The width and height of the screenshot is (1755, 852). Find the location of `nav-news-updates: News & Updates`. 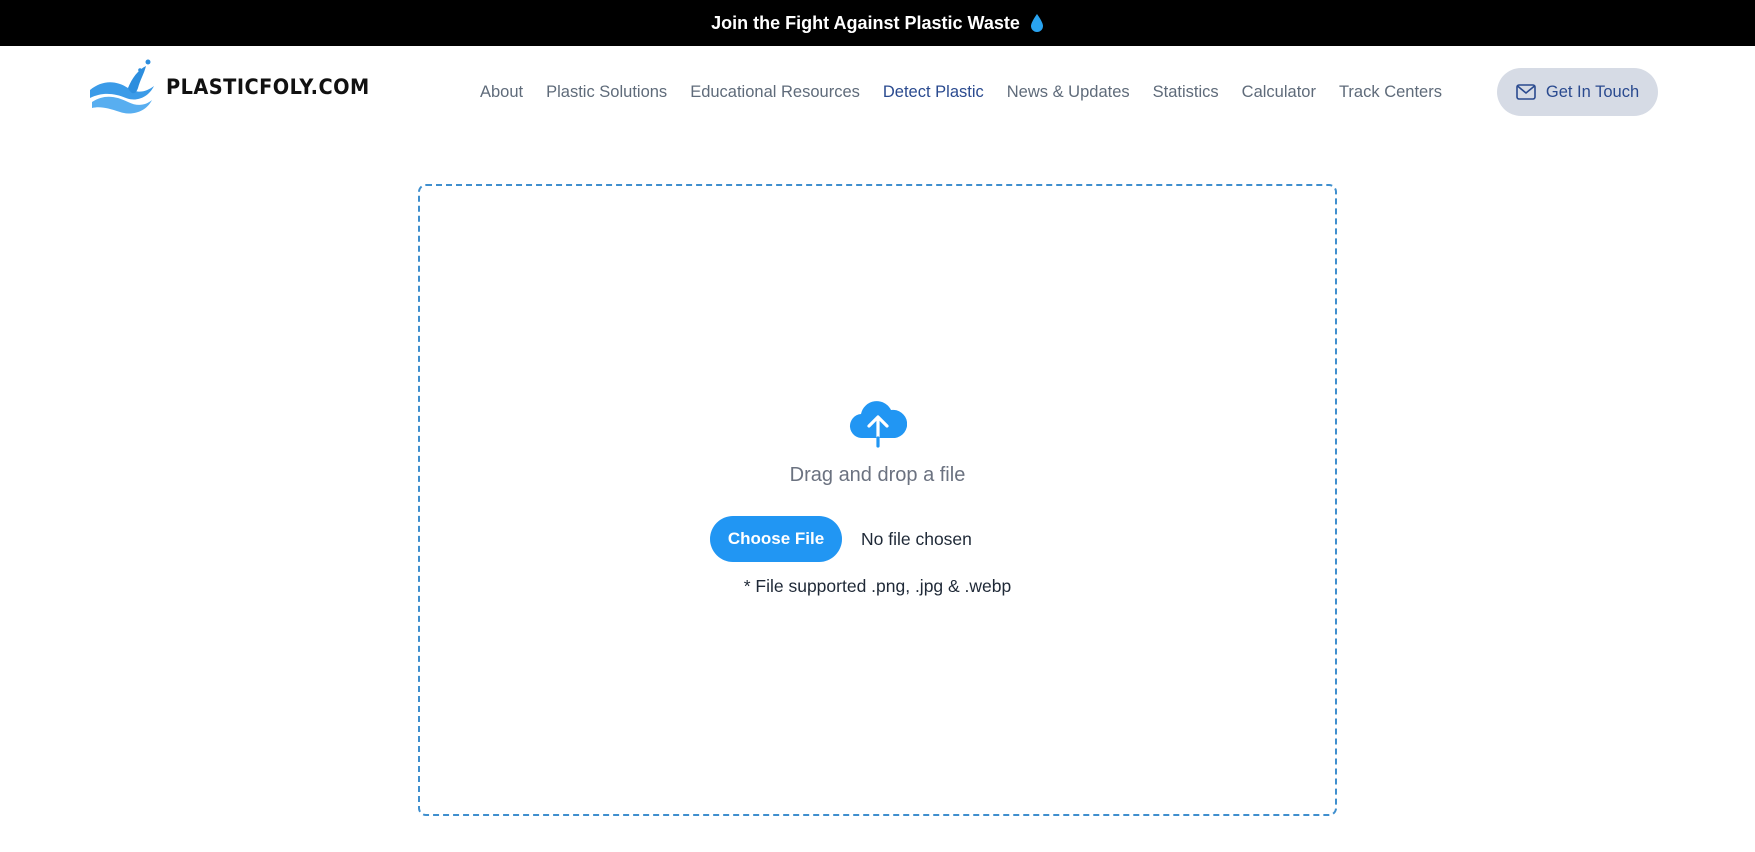

nav-news-updates: News & Updates is located at coordinates (1068, 92).